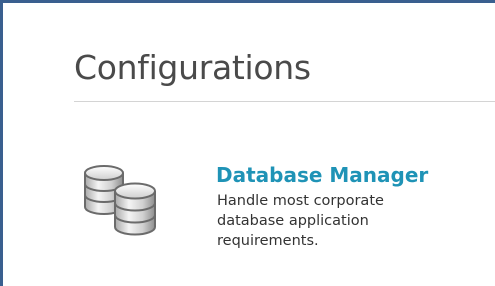 This screenshot has width=495, height=286. Describe the element at coordinates (300, 201) in the screenshot. I see `description-line: Handle most corporate` at that location.